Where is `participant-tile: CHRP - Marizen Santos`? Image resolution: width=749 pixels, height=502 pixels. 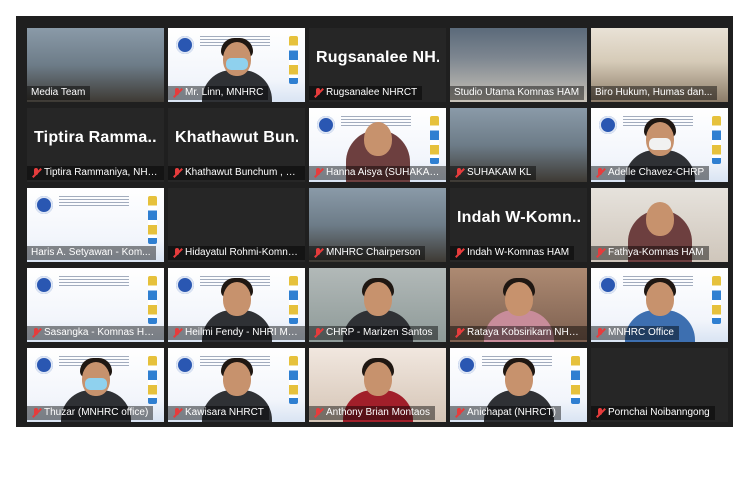 participant-tile: CHRP - Marizen Santos is located at coordinates (377, 305).